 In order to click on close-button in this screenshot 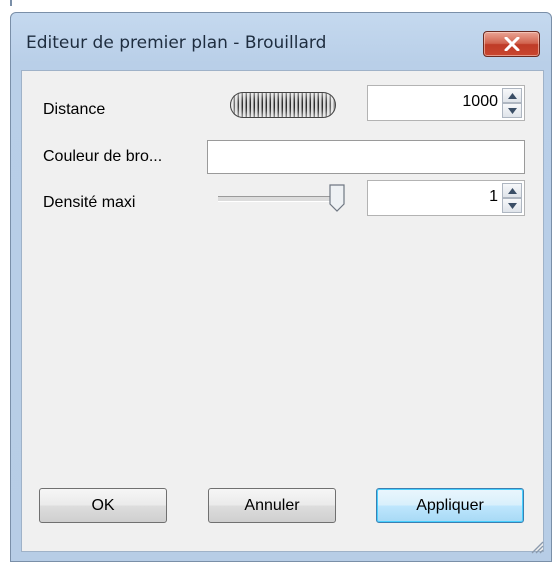, I will do `click(511, 44)`.